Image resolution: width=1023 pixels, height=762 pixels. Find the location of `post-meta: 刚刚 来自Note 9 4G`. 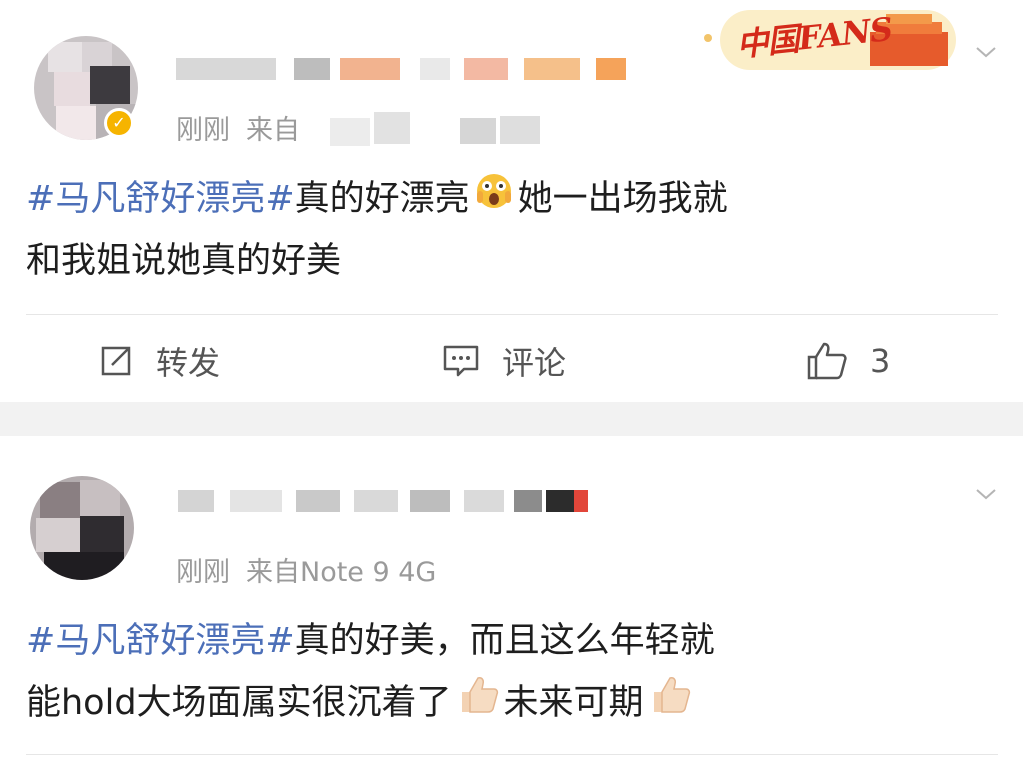

post-meta: 刚刚 来自Note 9 4G is located at coordinates (314, 569).